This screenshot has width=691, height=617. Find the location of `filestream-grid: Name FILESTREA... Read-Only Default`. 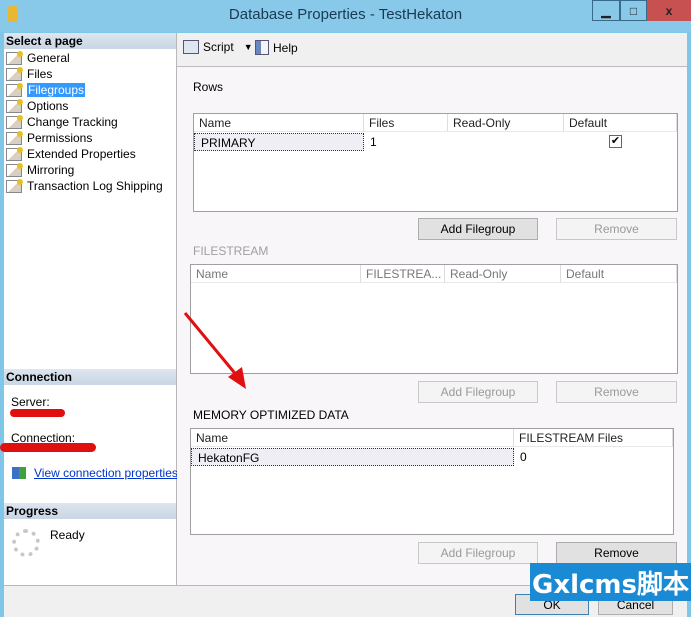

filestream-grid: Name FILESTREA... Read-Only Default is located at coordinates (434, 319).